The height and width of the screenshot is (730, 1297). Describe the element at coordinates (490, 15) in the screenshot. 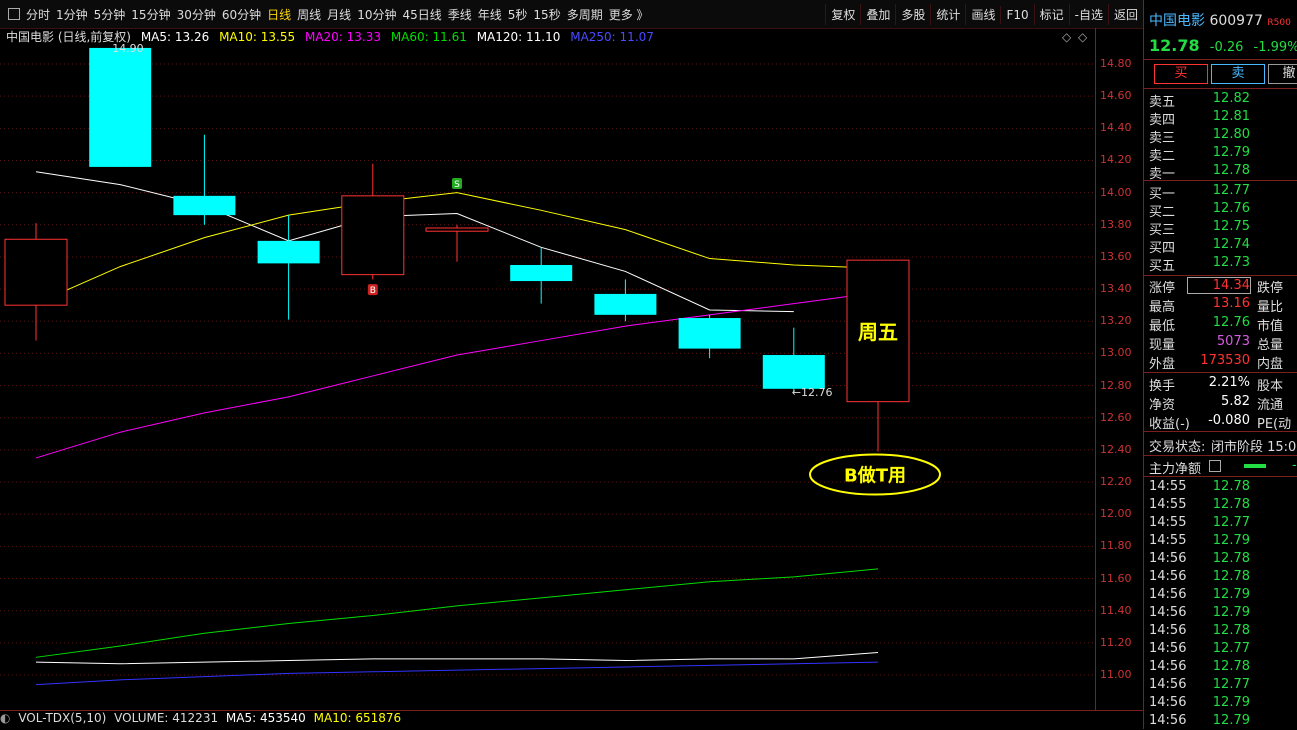

I see `period-tab-12: 年线` at that location.